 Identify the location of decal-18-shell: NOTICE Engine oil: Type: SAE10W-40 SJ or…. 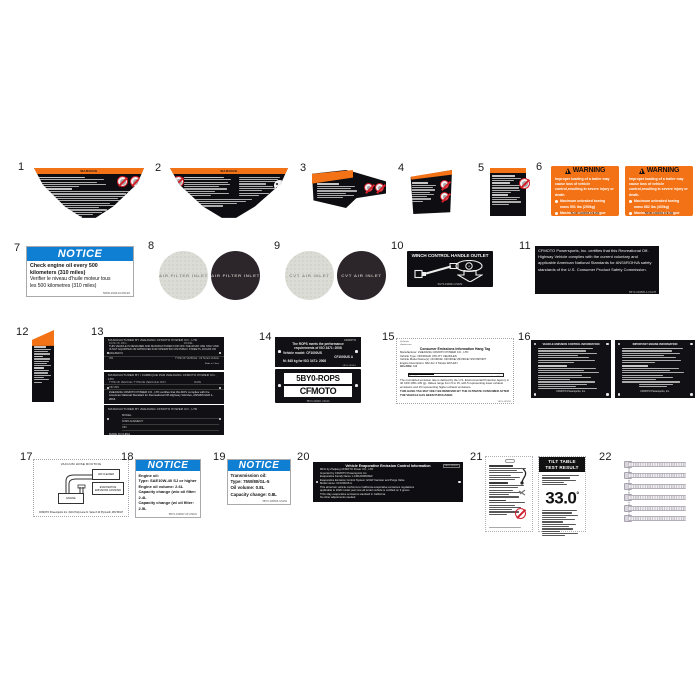
(168, 489).